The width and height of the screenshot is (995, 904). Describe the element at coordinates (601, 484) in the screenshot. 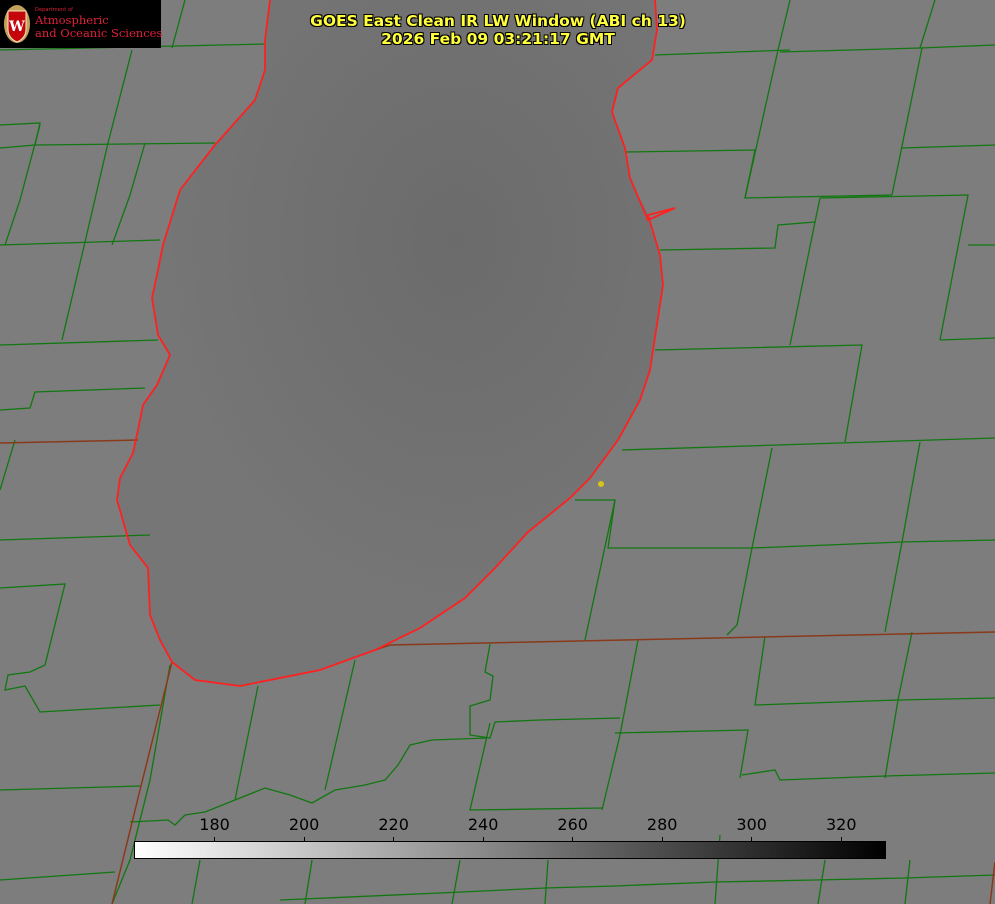

I see `location-marker` at that location.